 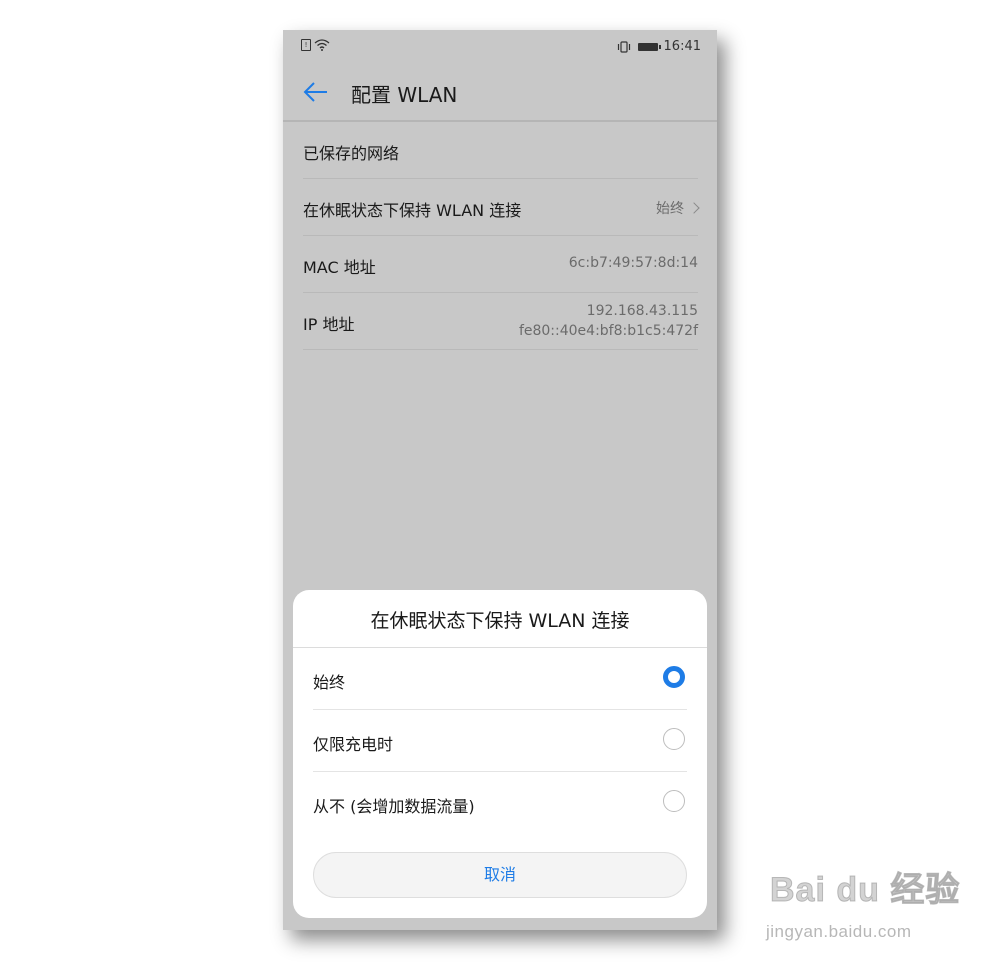 What do you see at coordinates (329, 324) in the screenshot?
I see `ip-label: IP 地址` at bounding box center [329, 324].